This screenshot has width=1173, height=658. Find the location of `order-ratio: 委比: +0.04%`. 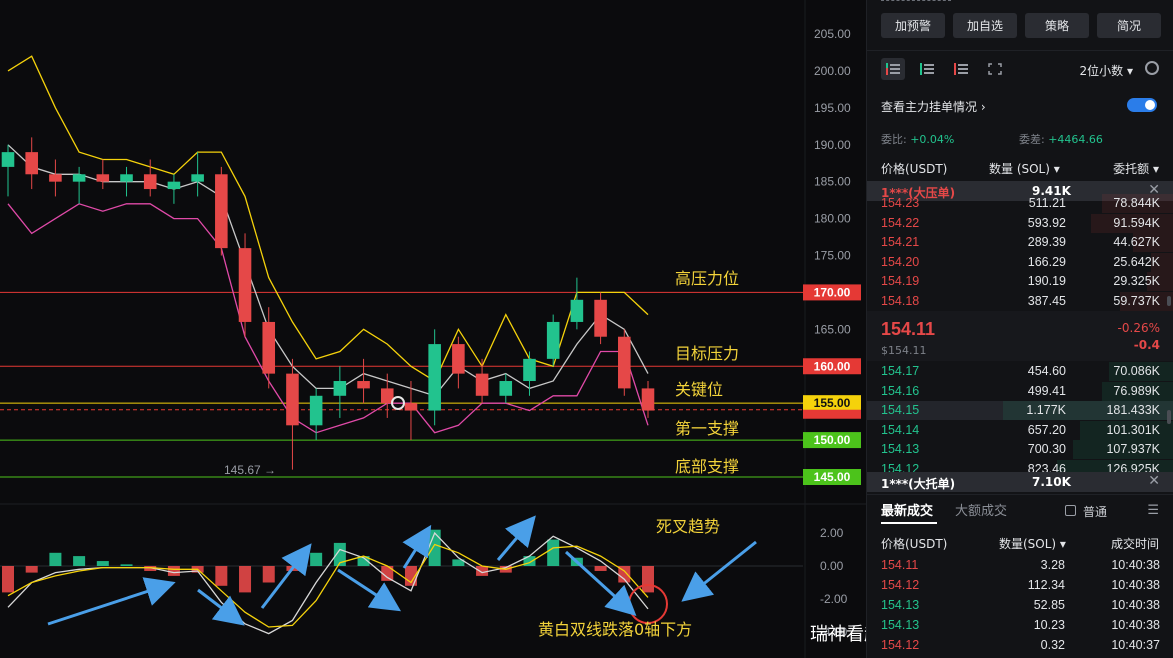

order-ratio: 委比: +0.04% is located at coordinates (917, 139).